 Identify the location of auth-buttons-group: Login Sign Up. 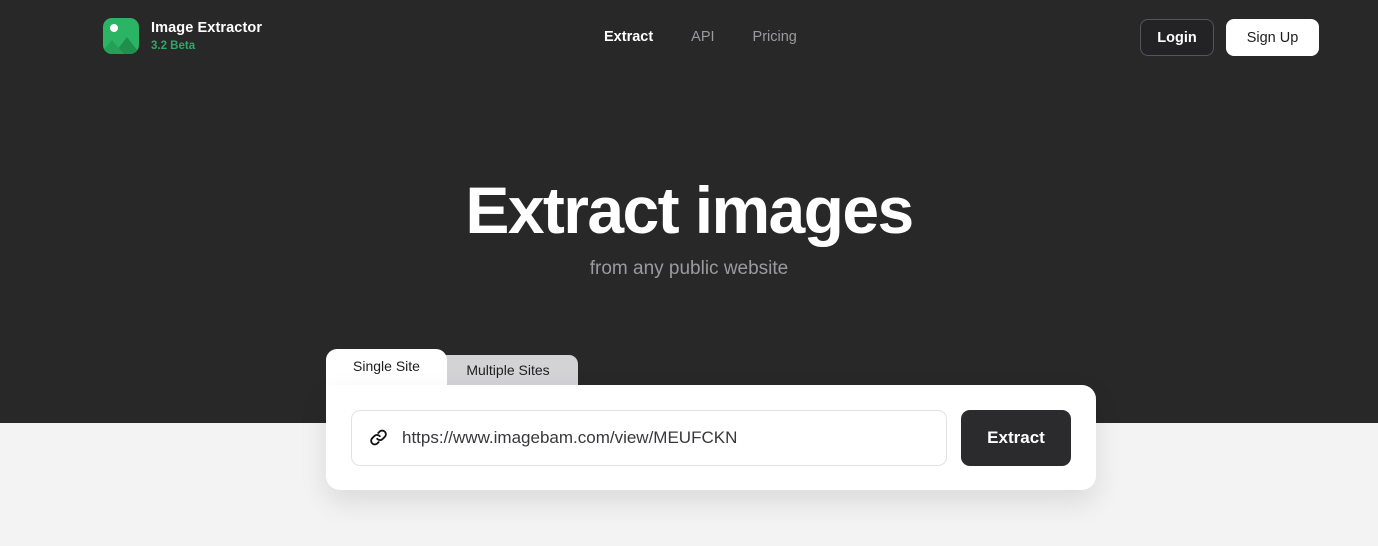
(1229, 37).